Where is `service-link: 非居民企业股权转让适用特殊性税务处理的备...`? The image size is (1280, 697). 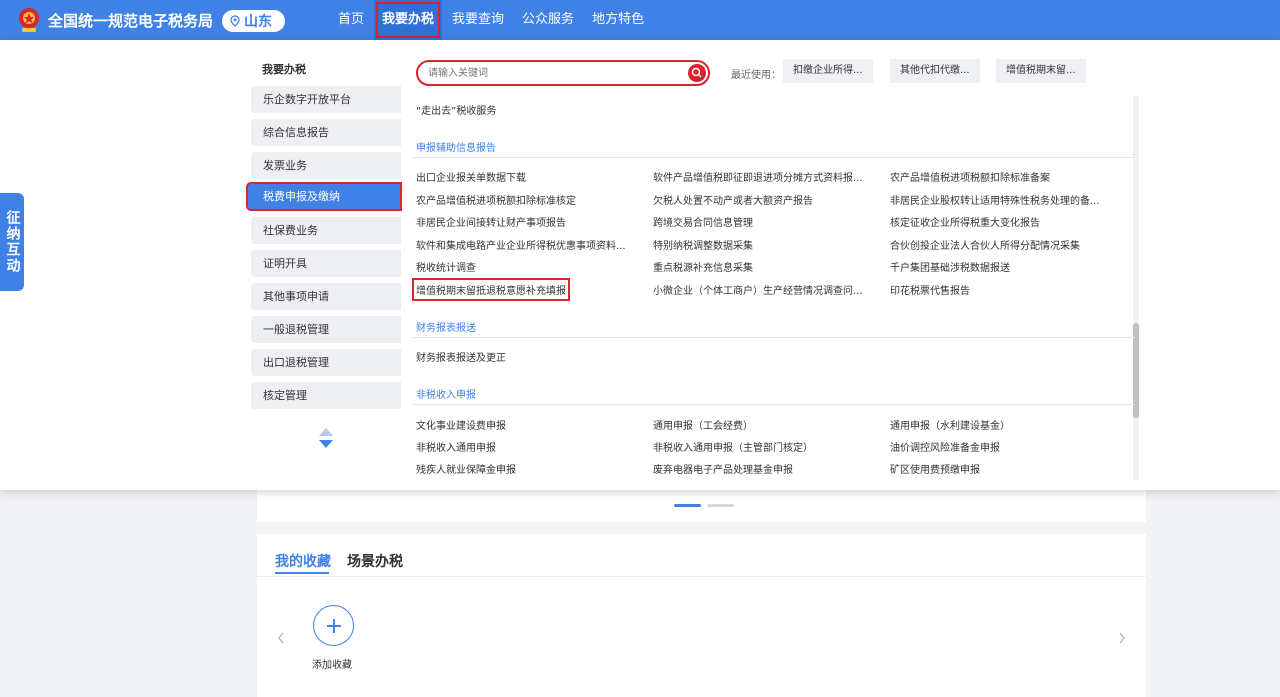
service-link: 非居民企业股权转让适用特殊性税务处理的备... is located at coordinates (995, 199).